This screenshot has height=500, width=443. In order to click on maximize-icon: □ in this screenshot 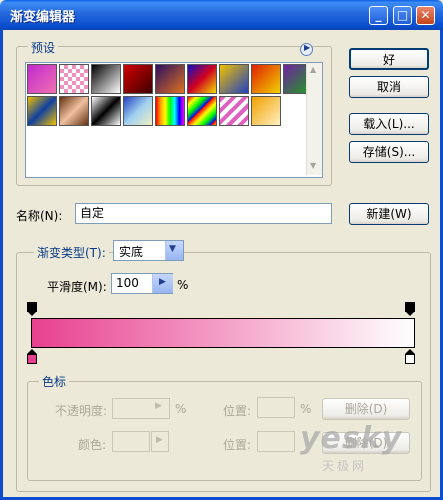, I will do `click(402, 15)`.